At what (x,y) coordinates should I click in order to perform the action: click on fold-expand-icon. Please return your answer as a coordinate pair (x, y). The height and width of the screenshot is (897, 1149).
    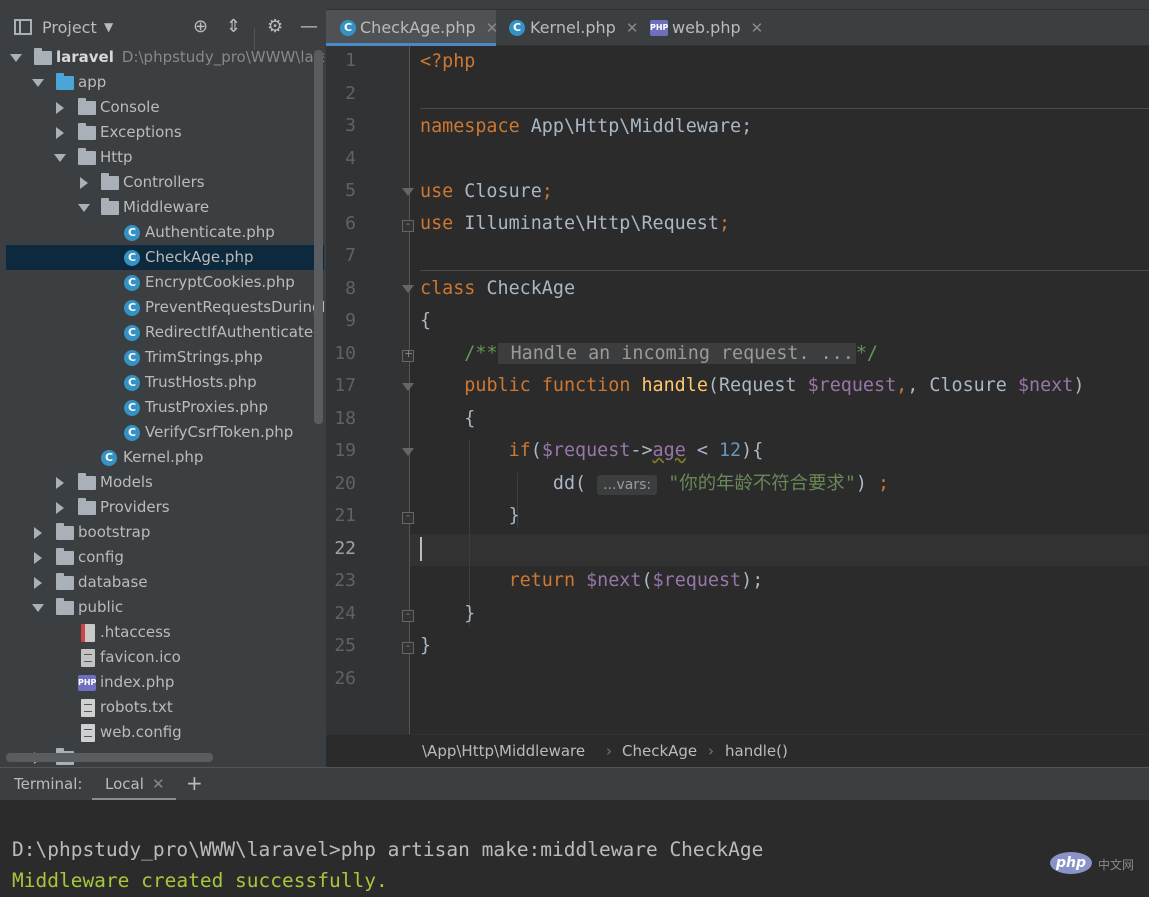
    Looking at the image, I should click on (408, 354).